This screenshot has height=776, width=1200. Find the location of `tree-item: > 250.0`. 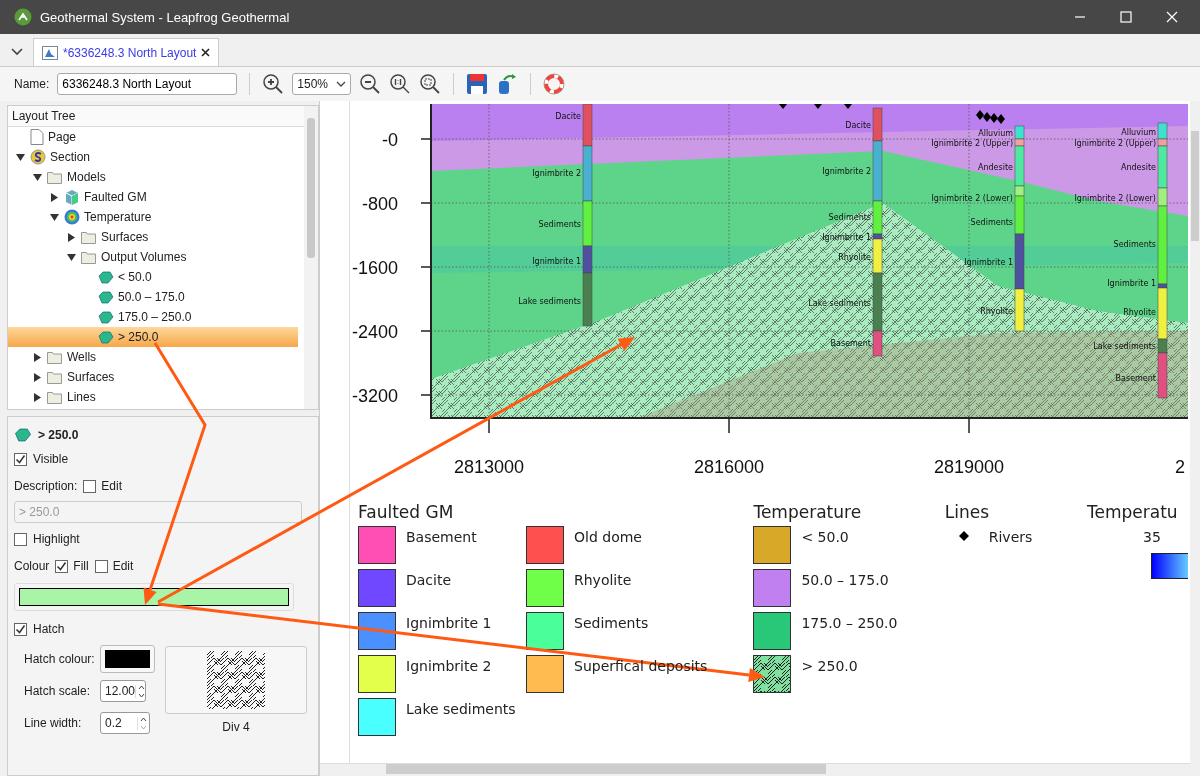

tree-item: > 250.0 is located at coordinates (153, 337).